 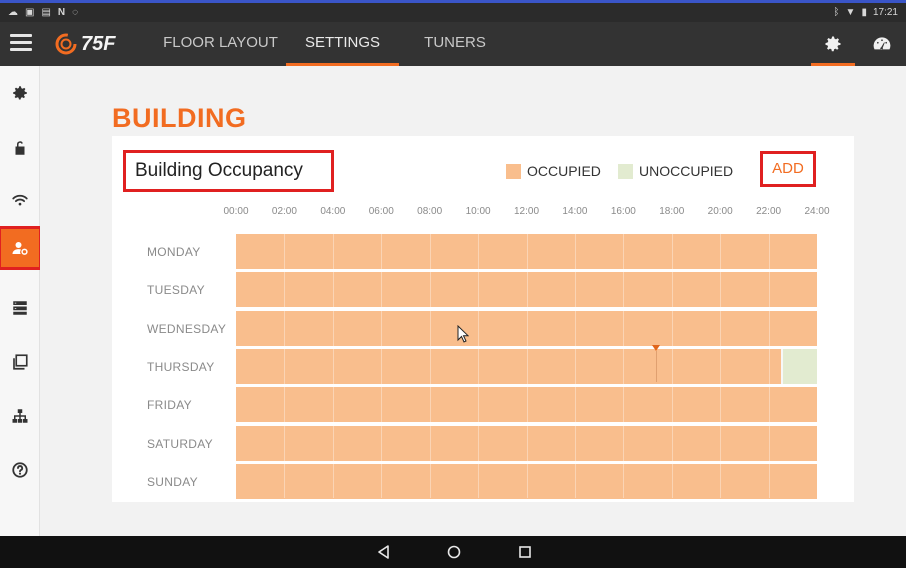 I want to click on gear-icon, so click(x=20, y=93).